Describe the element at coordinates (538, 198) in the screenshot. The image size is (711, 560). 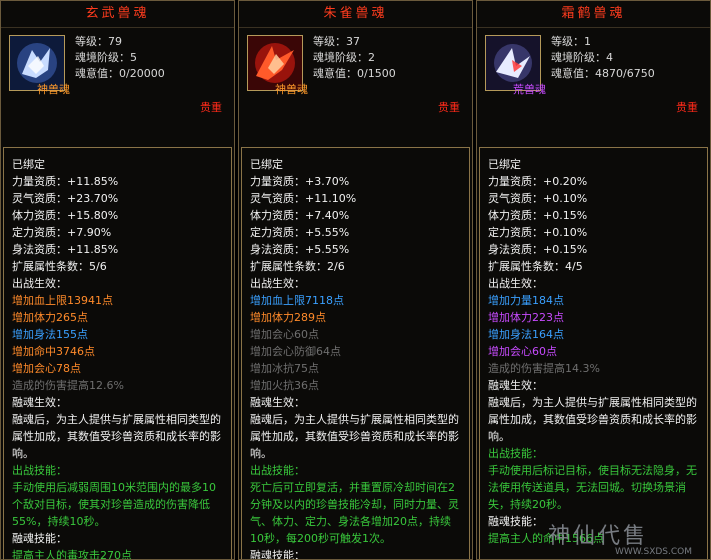
I see `attr-line: 灵气资质：+0.10%` at that location.